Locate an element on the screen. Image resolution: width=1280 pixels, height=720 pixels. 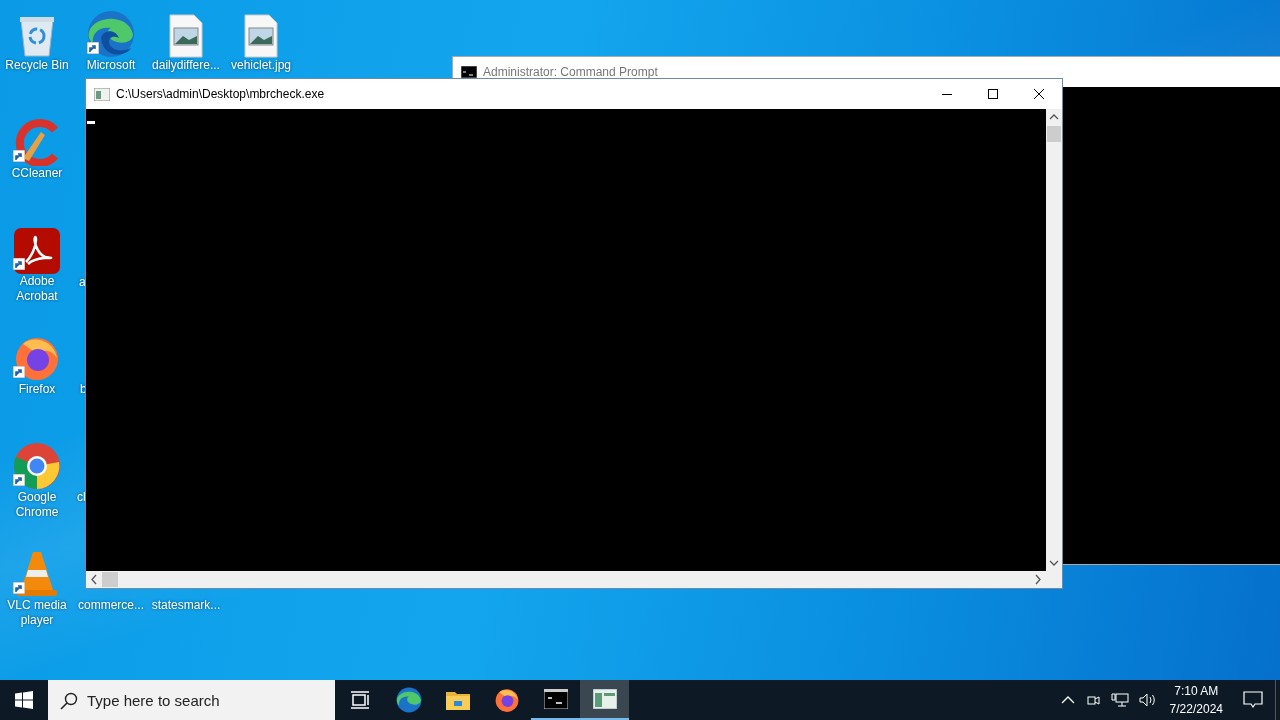
cleaner-icon is located at coordinates (37, 142).